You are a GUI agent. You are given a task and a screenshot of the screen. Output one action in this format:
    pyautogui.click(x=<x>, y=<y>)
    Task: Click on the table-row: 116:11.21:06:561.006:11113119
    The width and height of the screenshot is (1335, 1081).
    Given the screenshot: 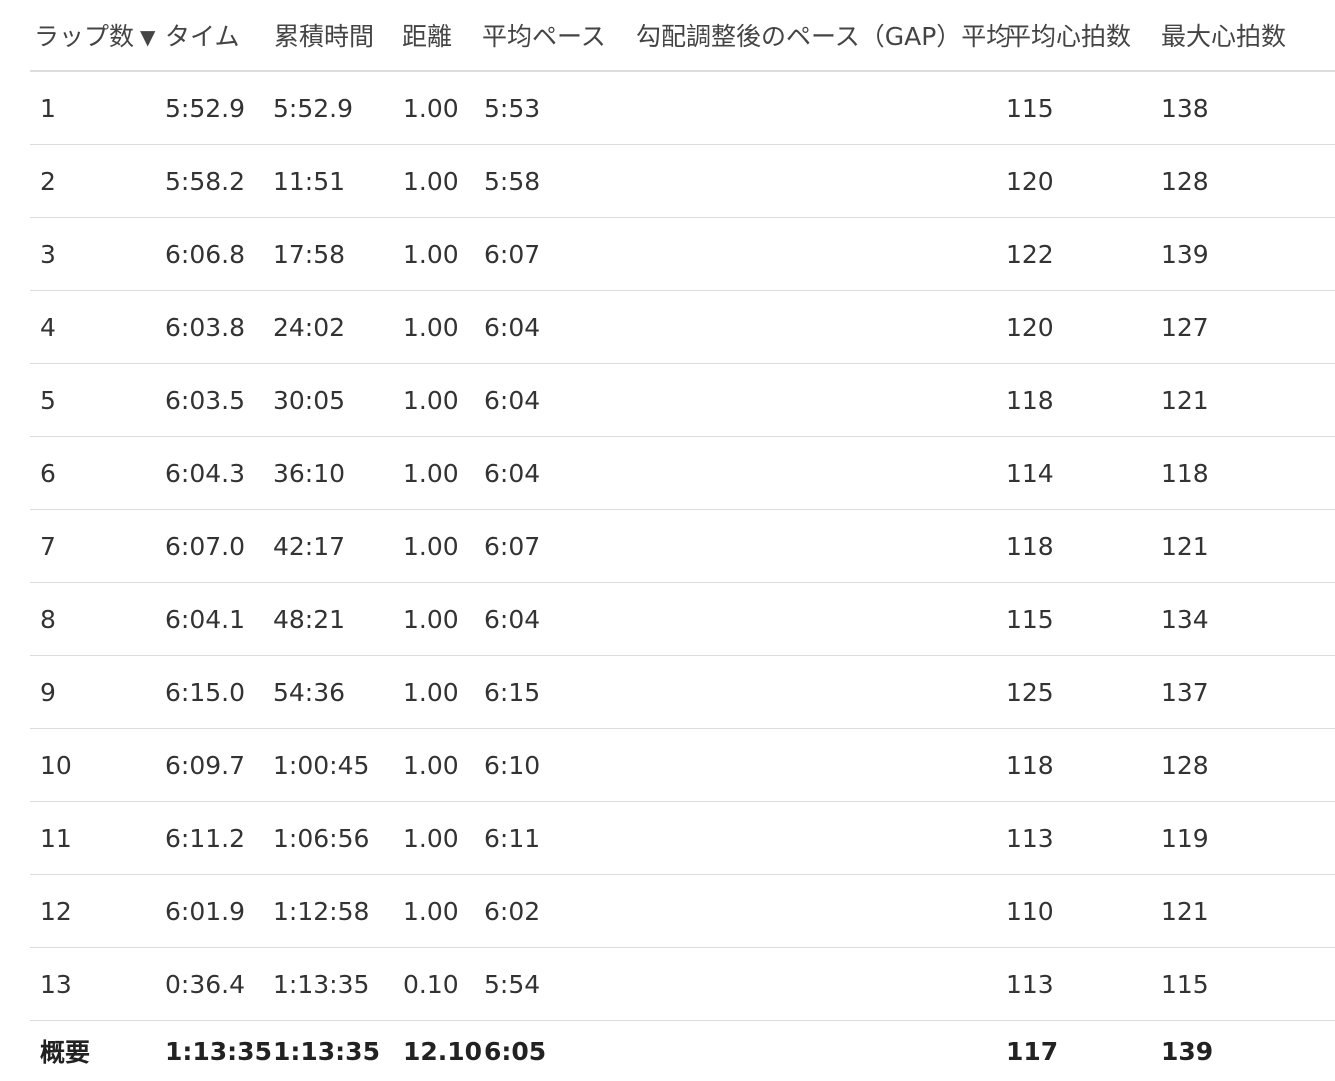 What is the action you would take?
    pyautogui.click(x=682, y=838)
    